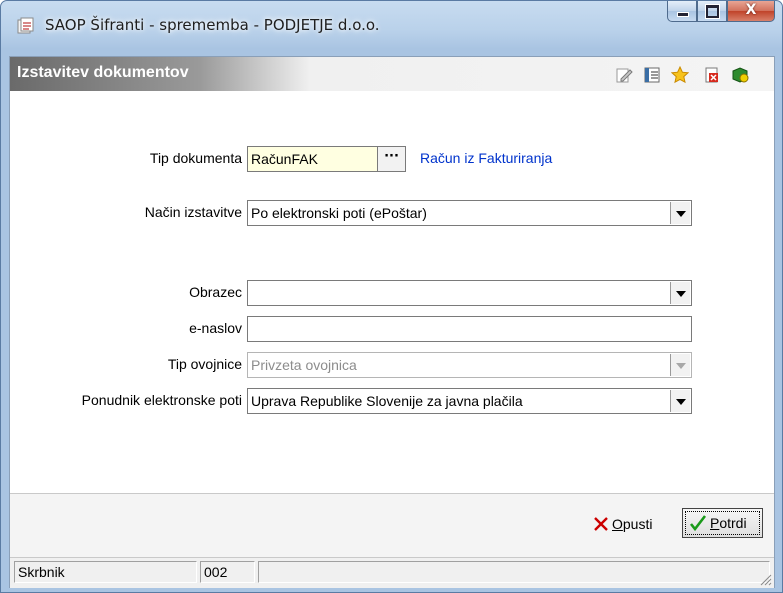 The height and width of the screenshot is (593, 783). Describe the element at coordinates (392, 74) in the screenshot. I see `header-bar: Izstavitev dokumentov` at that location.